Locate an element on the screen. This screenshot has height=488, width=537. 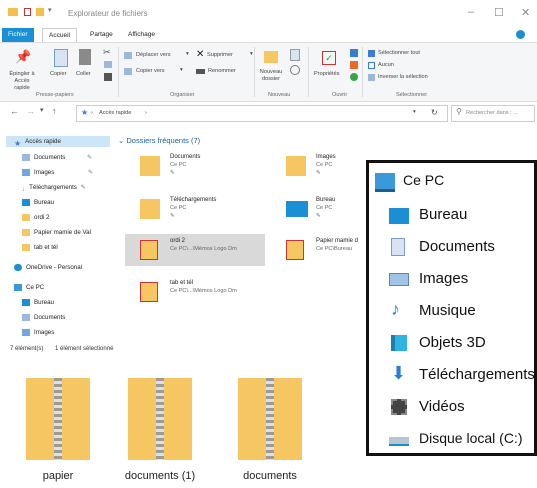
list-item: Papier mamie d Ce PC\Bureau is located at coordinates (326, 251).